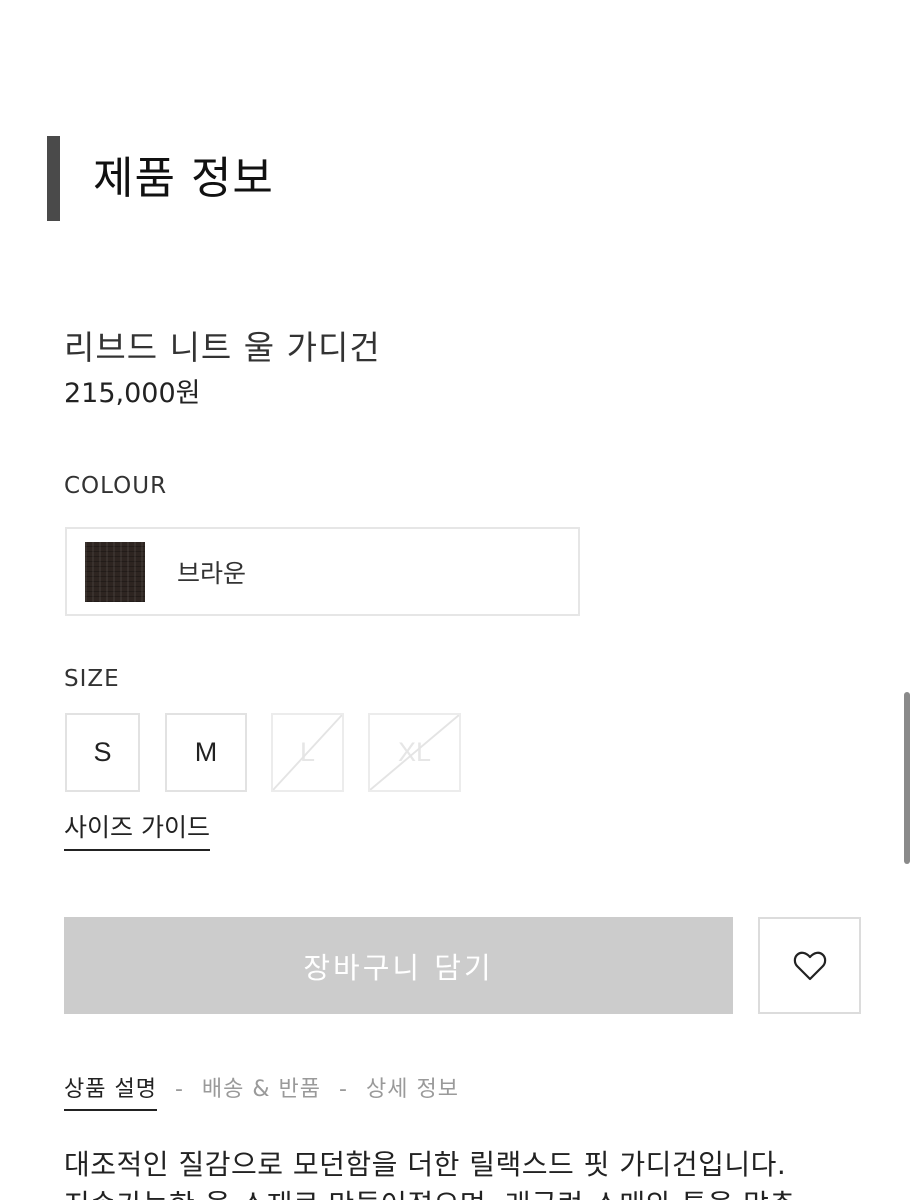 Image resolution: width=920 pixels, height=1200 pixels. I want to click on size-label: SIZE, so click(92, 679).